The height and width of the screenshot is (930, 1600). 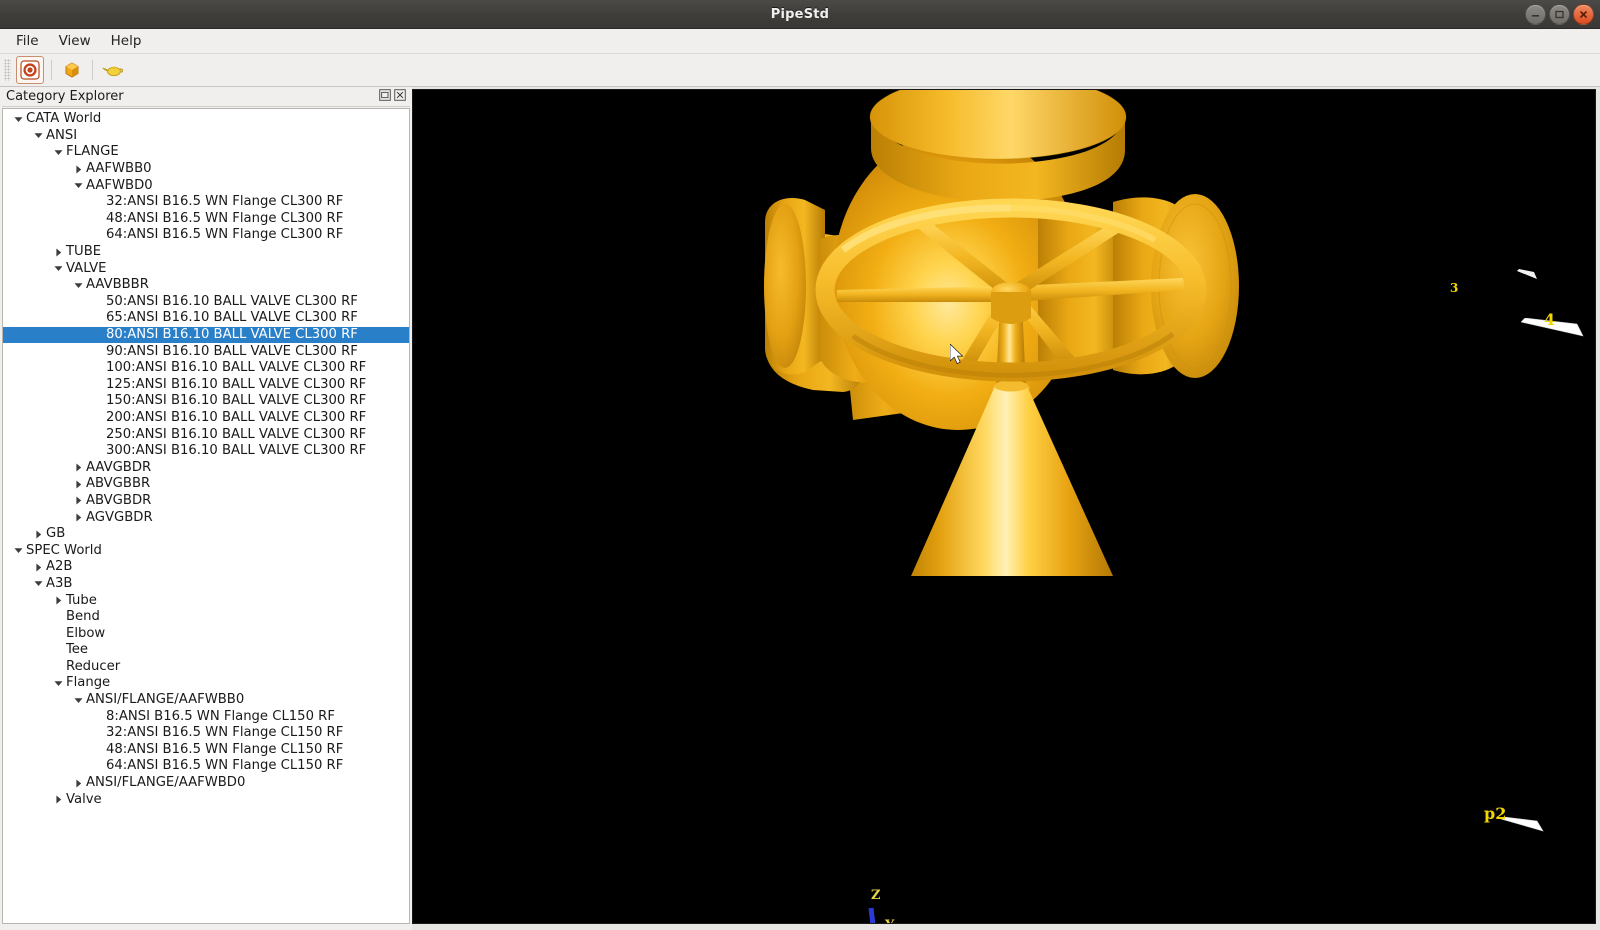 What do you see at coordinates (206, 202) in the screenshot?
I see `tree-row: 32:ANSI B16.5 WN Flange CL300 RF` at bounding box center [206, 202].